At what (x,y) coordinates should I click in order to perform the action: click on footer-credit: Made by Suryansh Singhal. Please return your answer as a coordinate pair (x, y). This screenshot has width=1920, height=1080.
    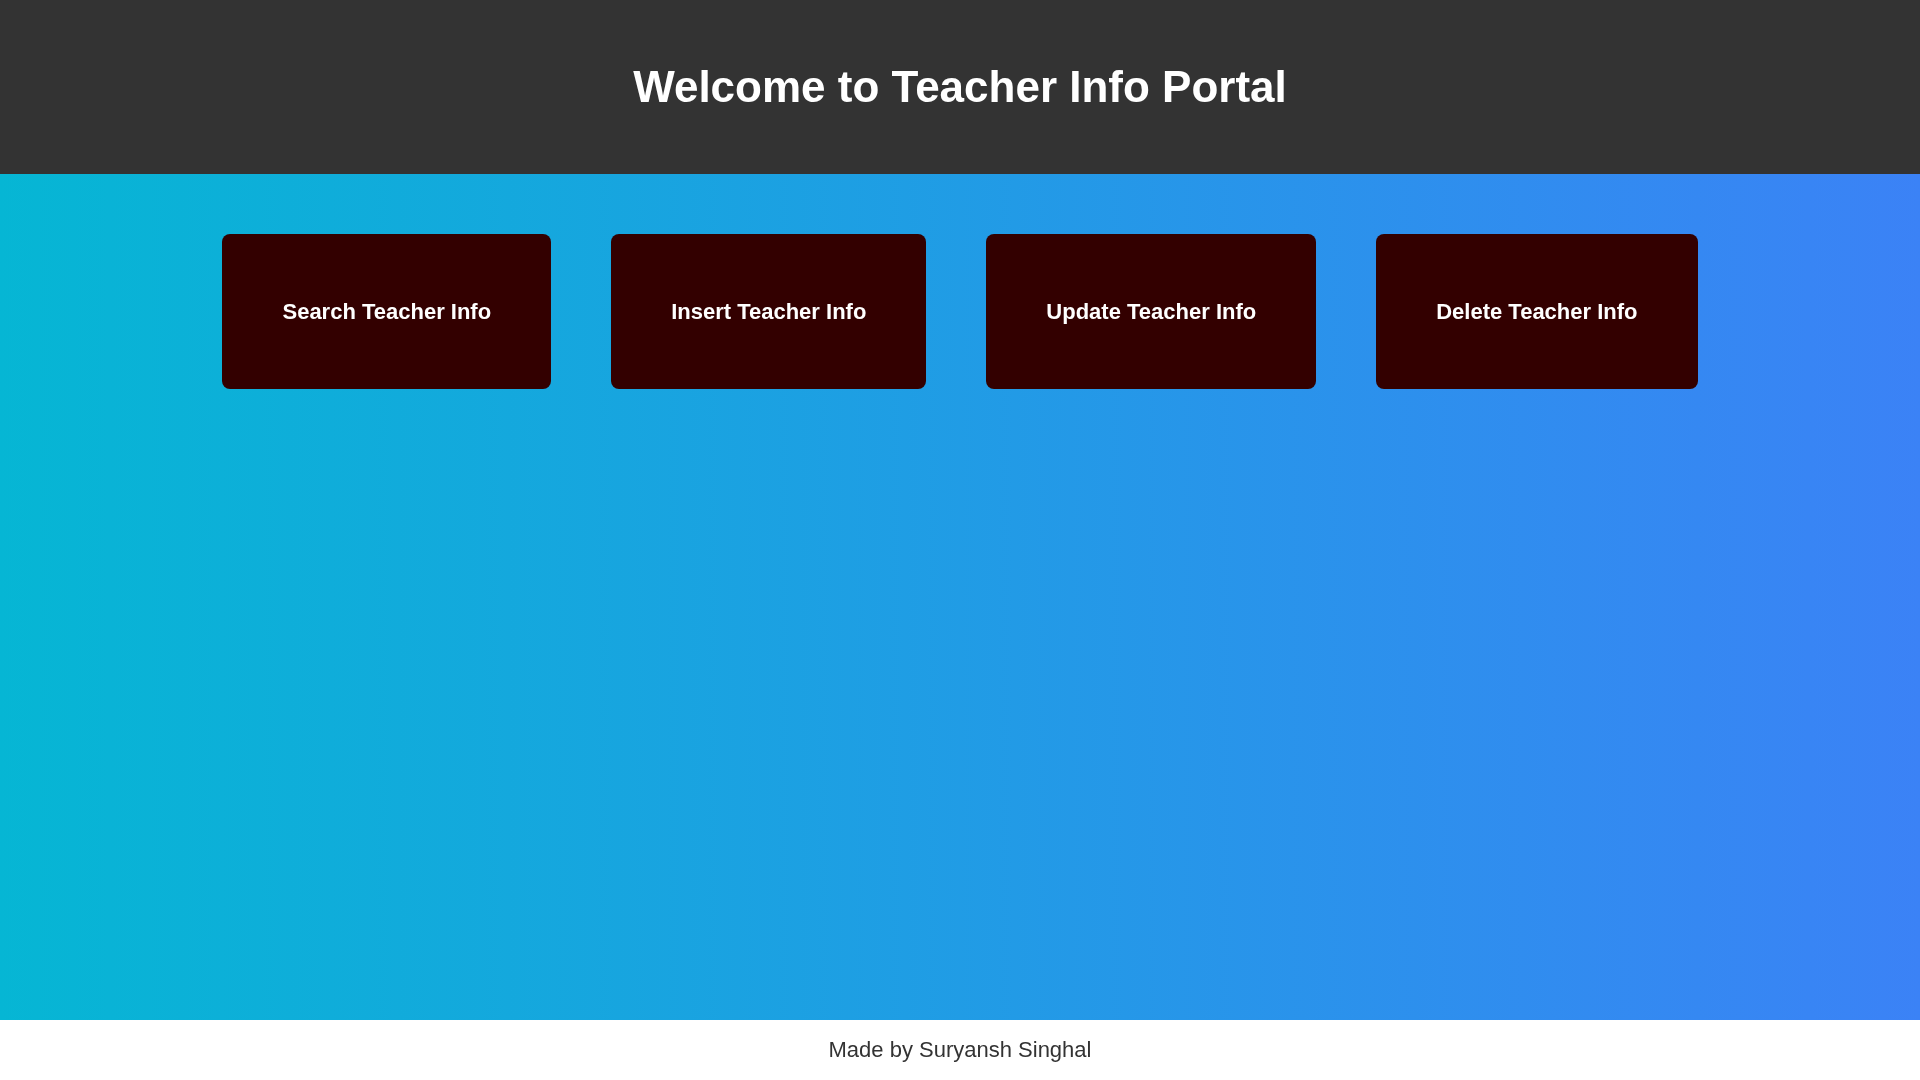
    Looking at the image, I should click on (960, 1050).